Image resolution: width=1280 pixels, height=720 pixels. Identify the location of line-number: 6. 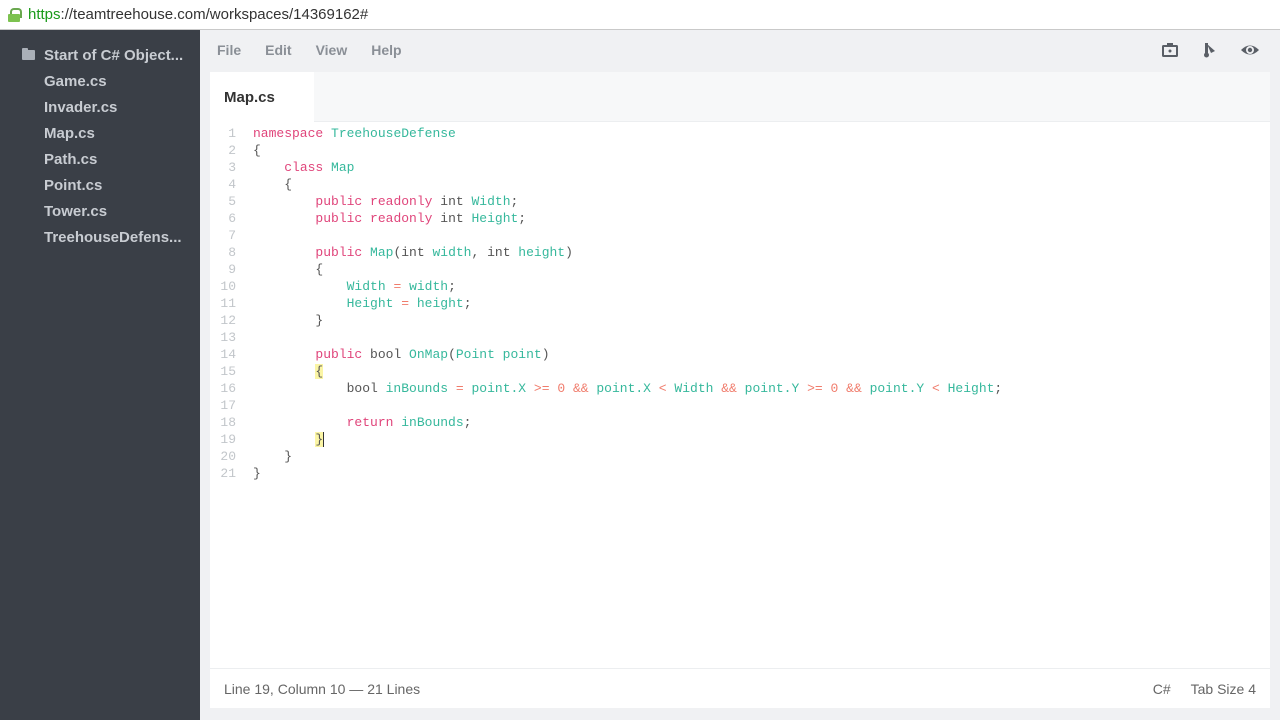
(232, 218).